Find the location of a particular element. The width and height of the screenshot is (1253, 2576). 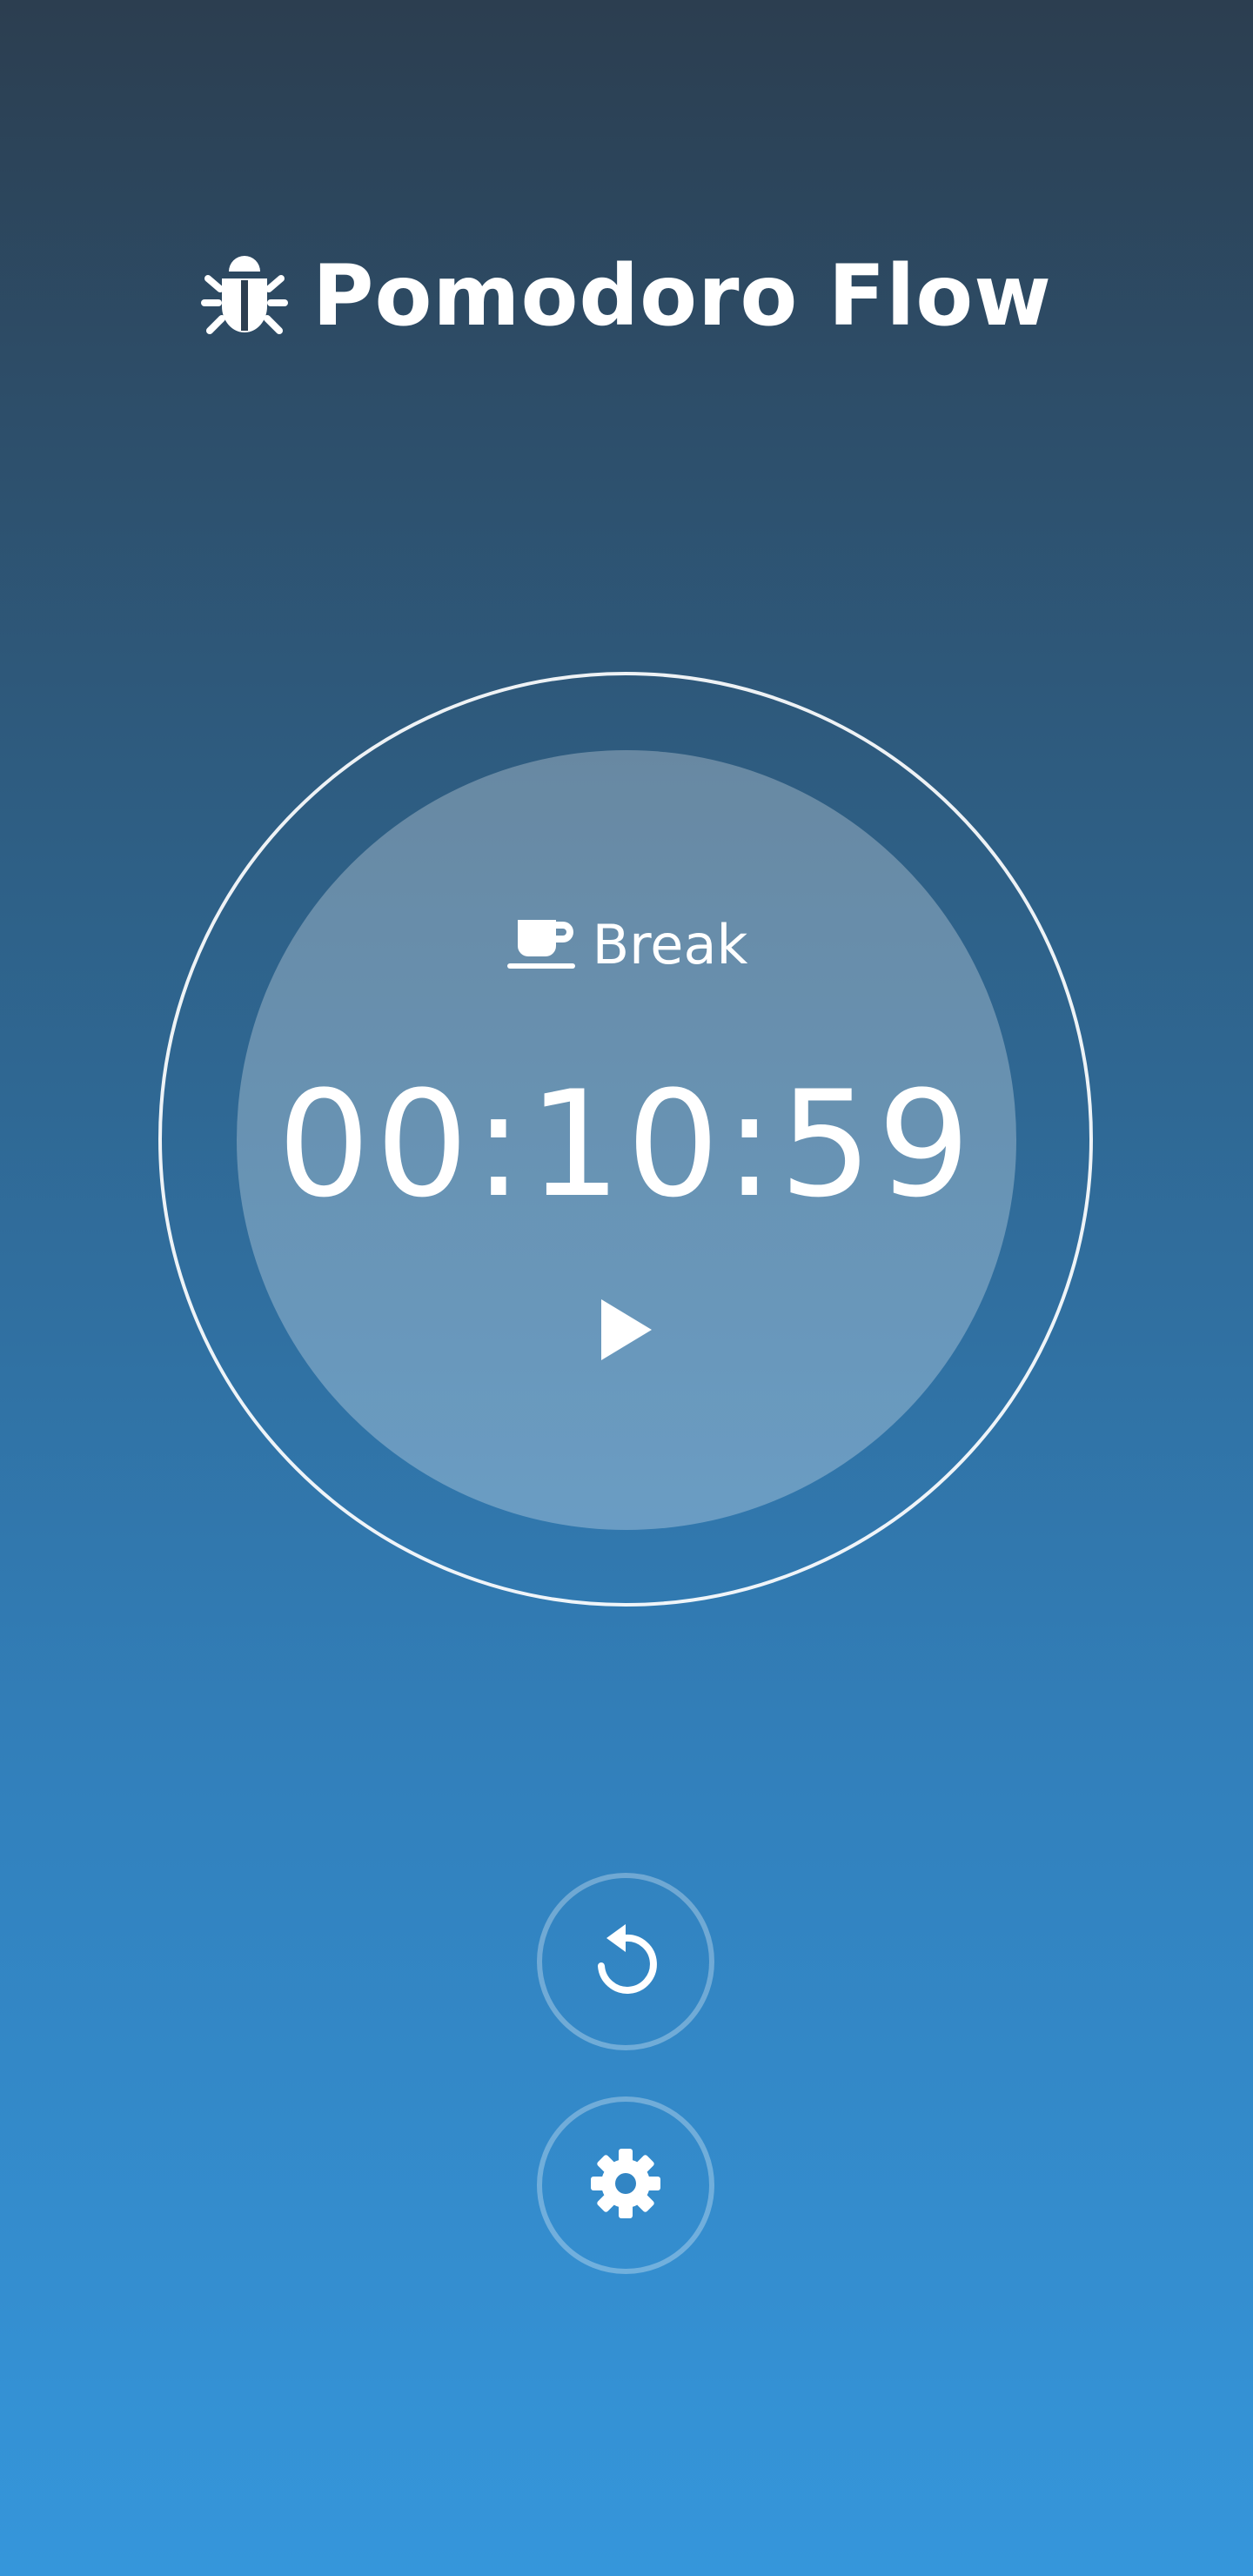

play-icon is located at coordinates (626, 1331).